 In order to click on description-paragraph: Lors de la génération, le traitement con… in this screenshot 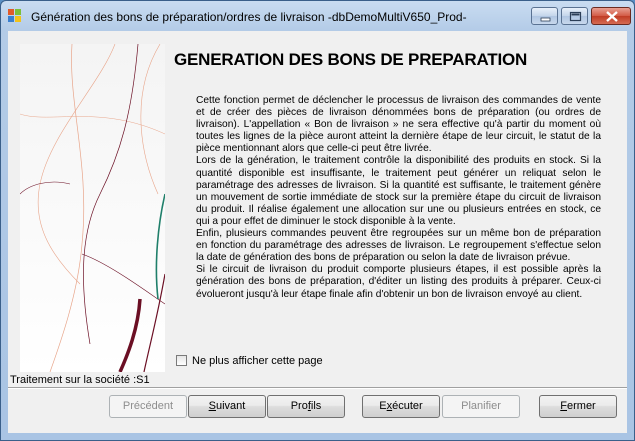, I will do `click(398, 191)`.